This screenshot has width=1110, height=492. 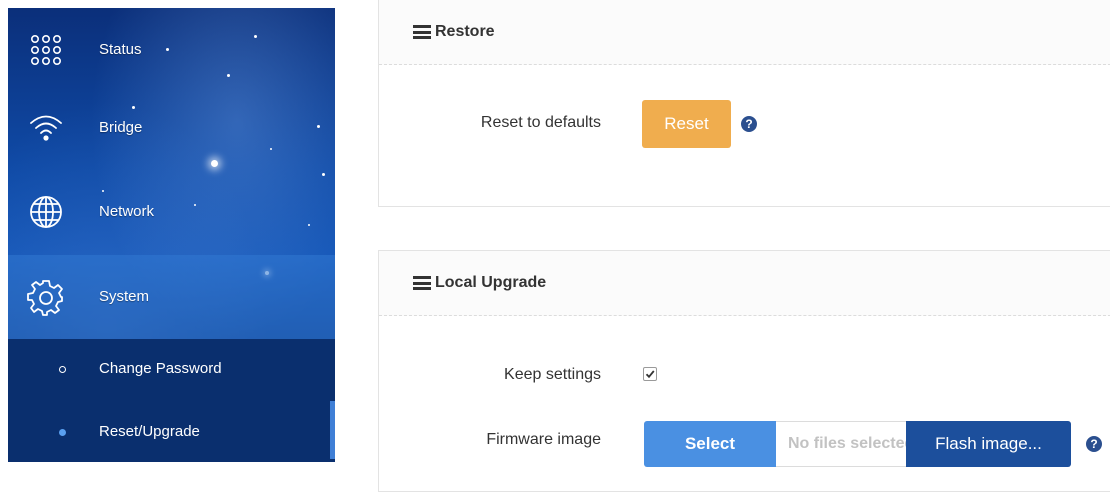 What do you see at coordinates (744, 32) in the screenshot?
I see `restore-panel-header: Restore` at bounding box center [744, 32].